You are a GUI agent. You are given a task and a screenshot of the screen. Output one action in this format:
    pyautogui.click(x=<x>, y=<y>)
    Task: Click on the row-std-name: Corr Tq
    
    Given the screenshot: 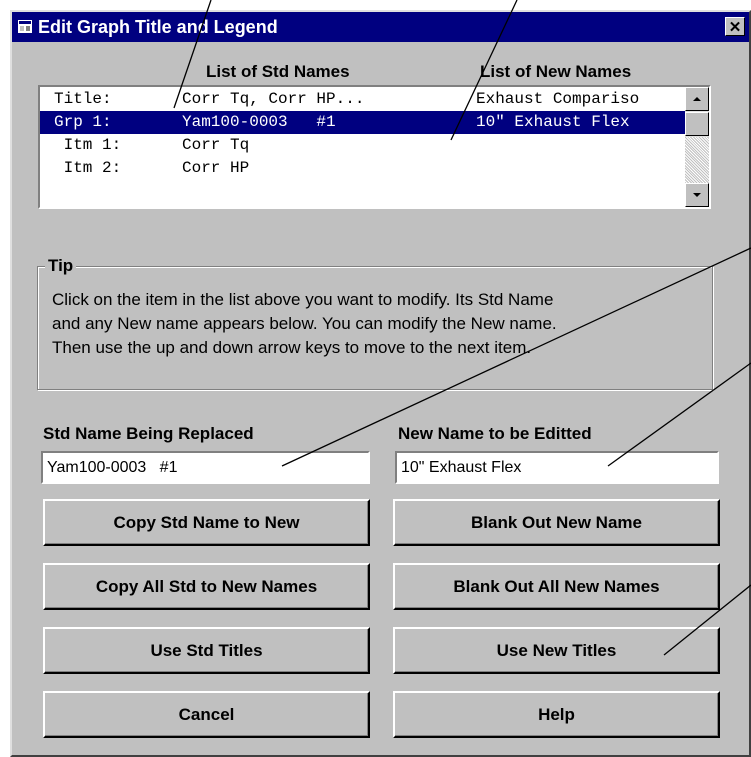 What is the action you would take?
    pyautogui.click(x=216, y=145)
    